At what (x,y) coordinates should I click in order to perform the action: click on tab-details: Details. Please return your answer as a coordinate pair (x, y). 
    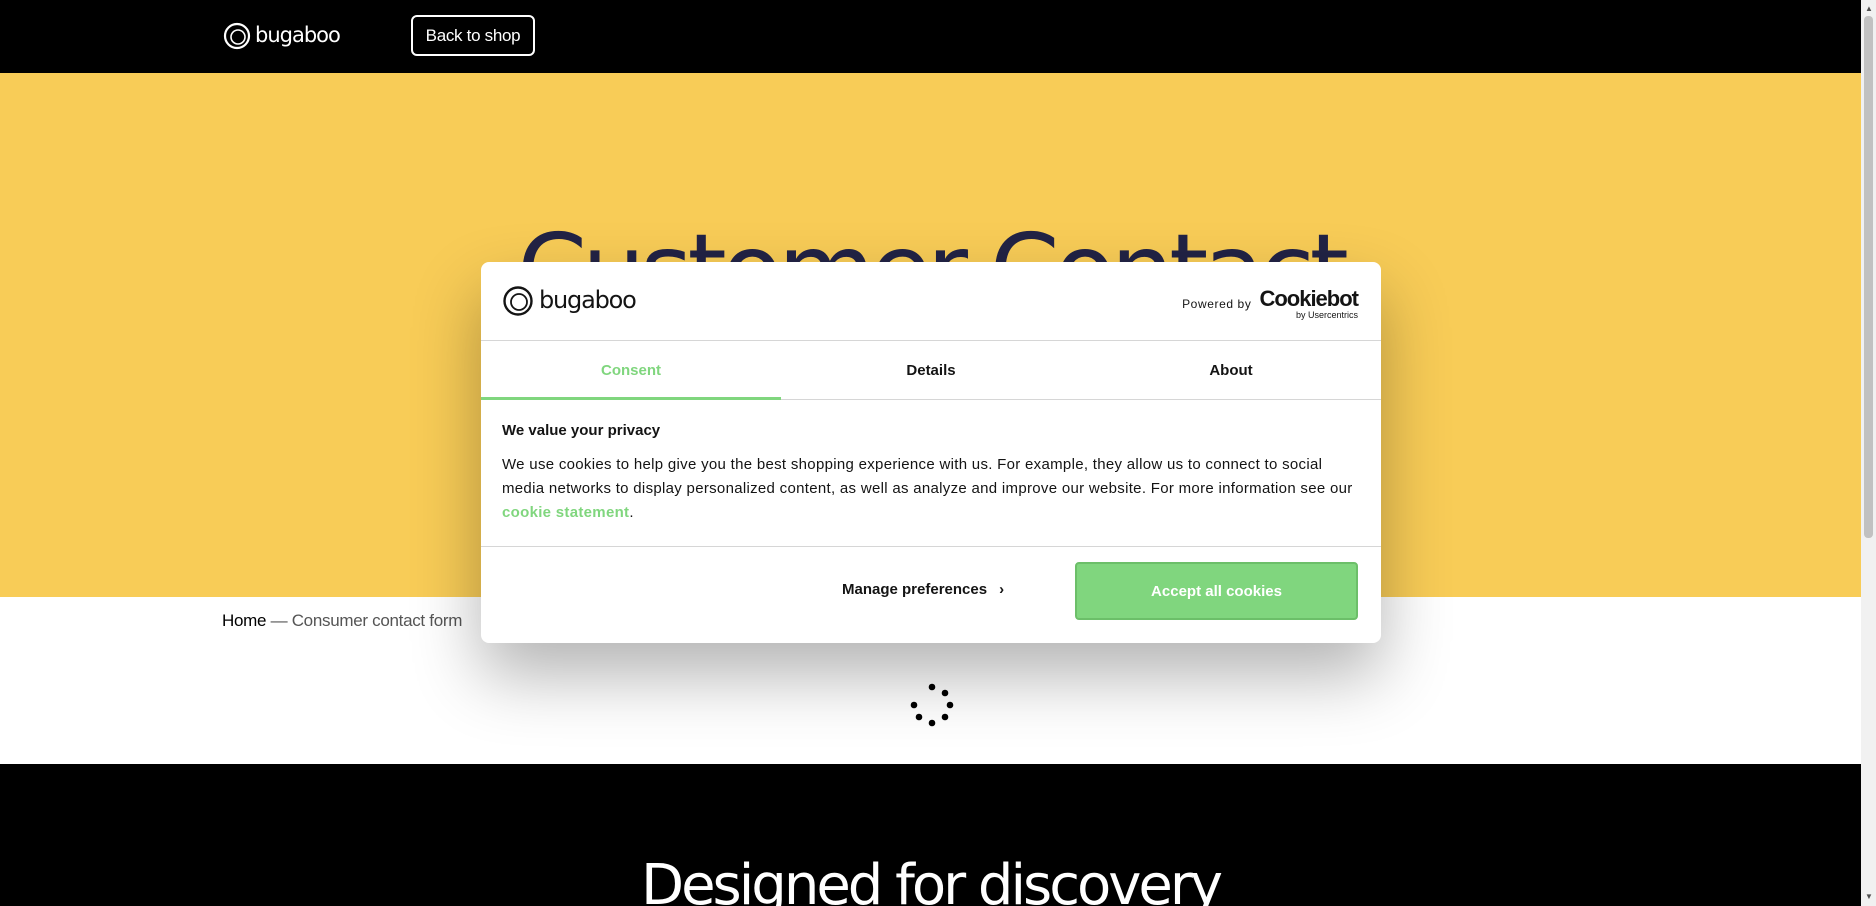
    Looking at the image, I should click on (931, 370).